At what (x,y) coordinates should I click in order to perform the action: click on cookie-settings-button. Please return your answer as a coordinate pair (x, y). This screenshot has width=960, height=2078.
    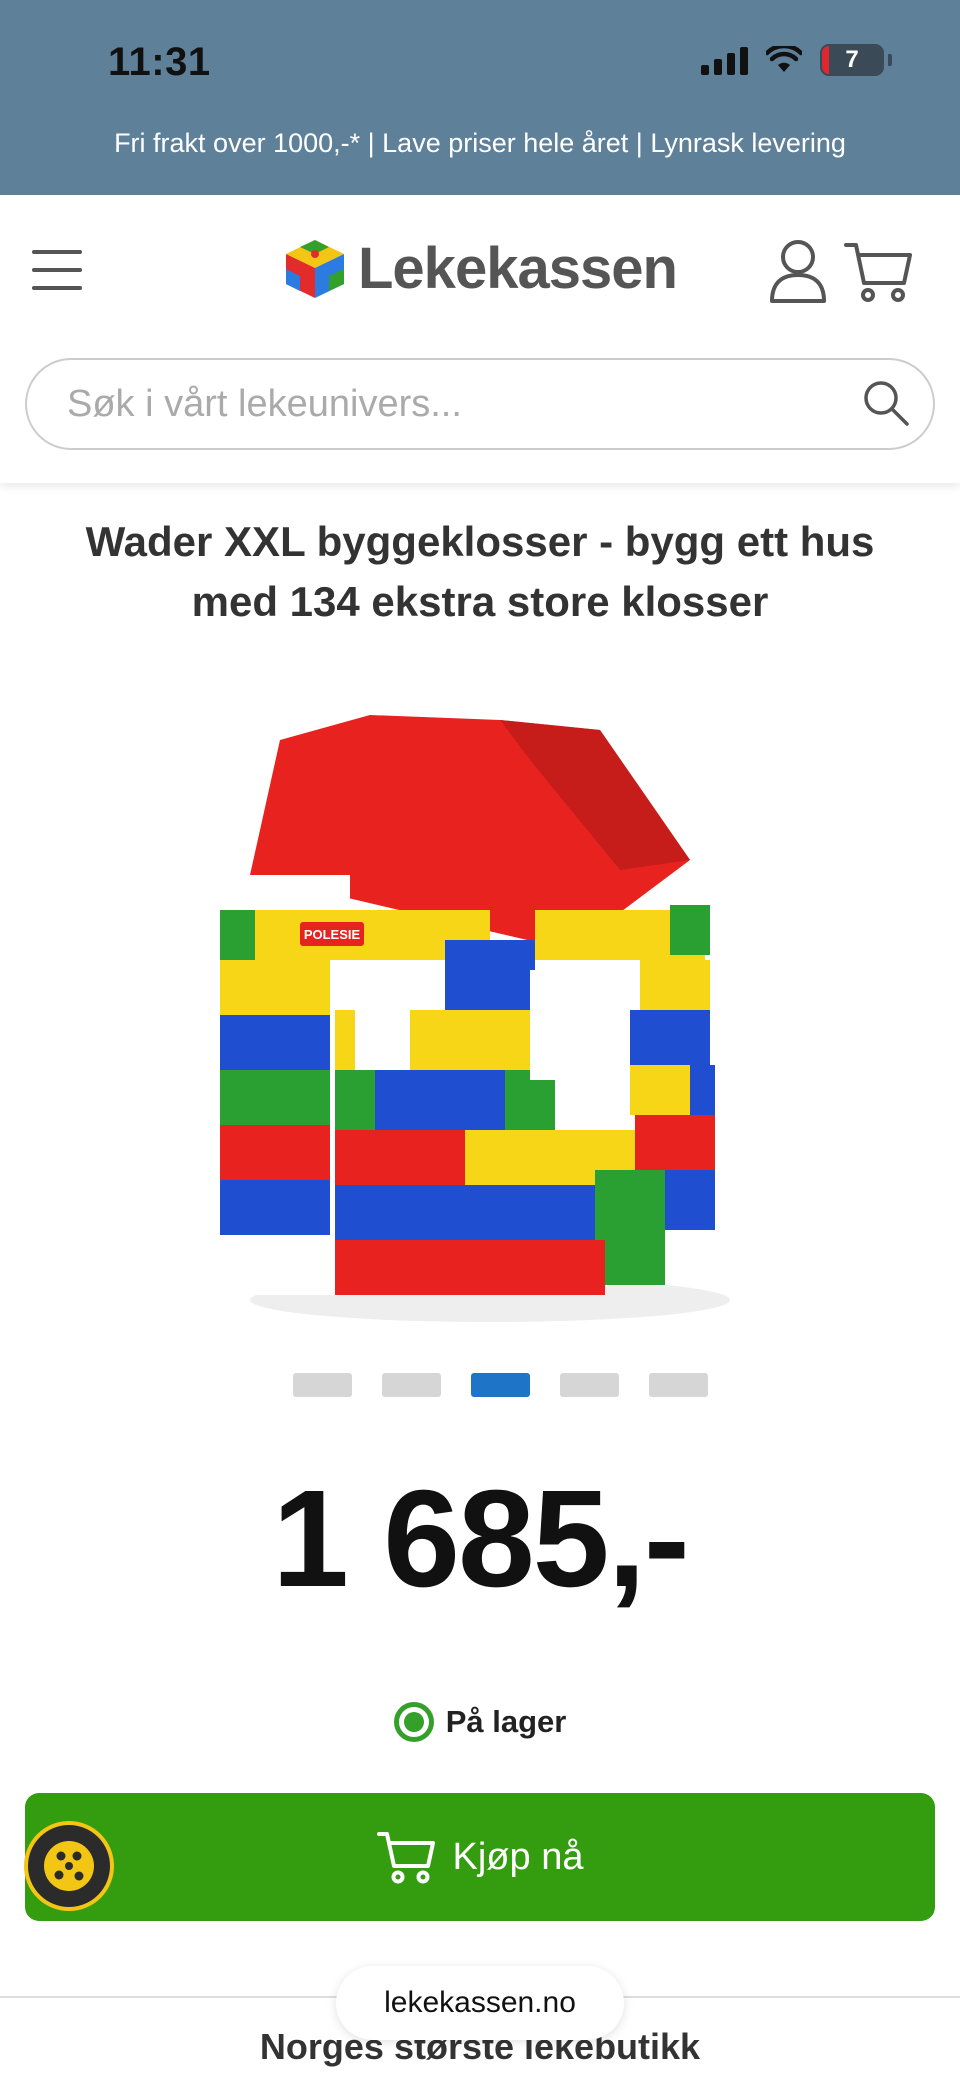
    Looking at the image, I should click on (69, 1866).